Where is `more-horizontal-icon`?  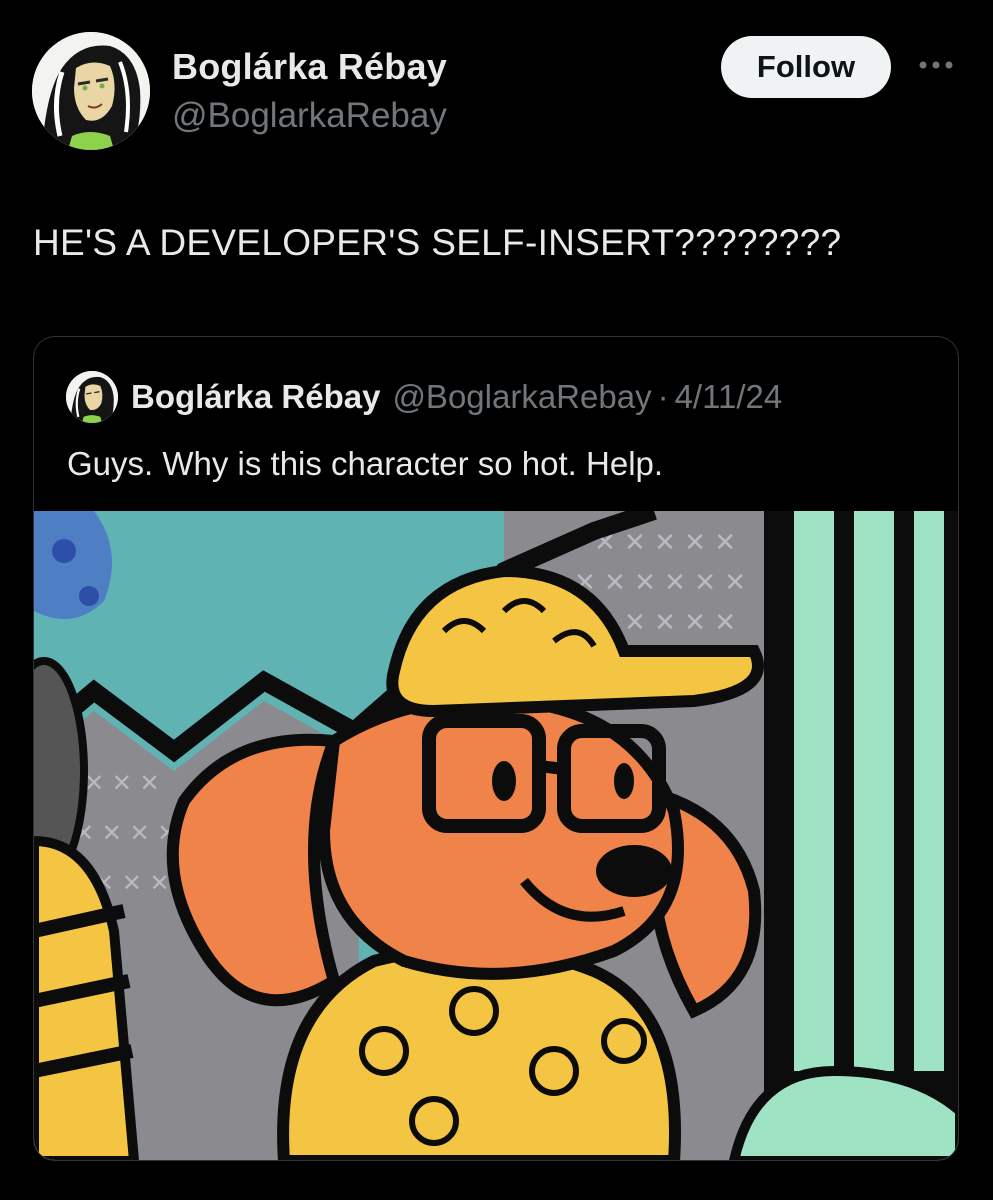 more-horizontal-icon is located at coordinates (936, 65).